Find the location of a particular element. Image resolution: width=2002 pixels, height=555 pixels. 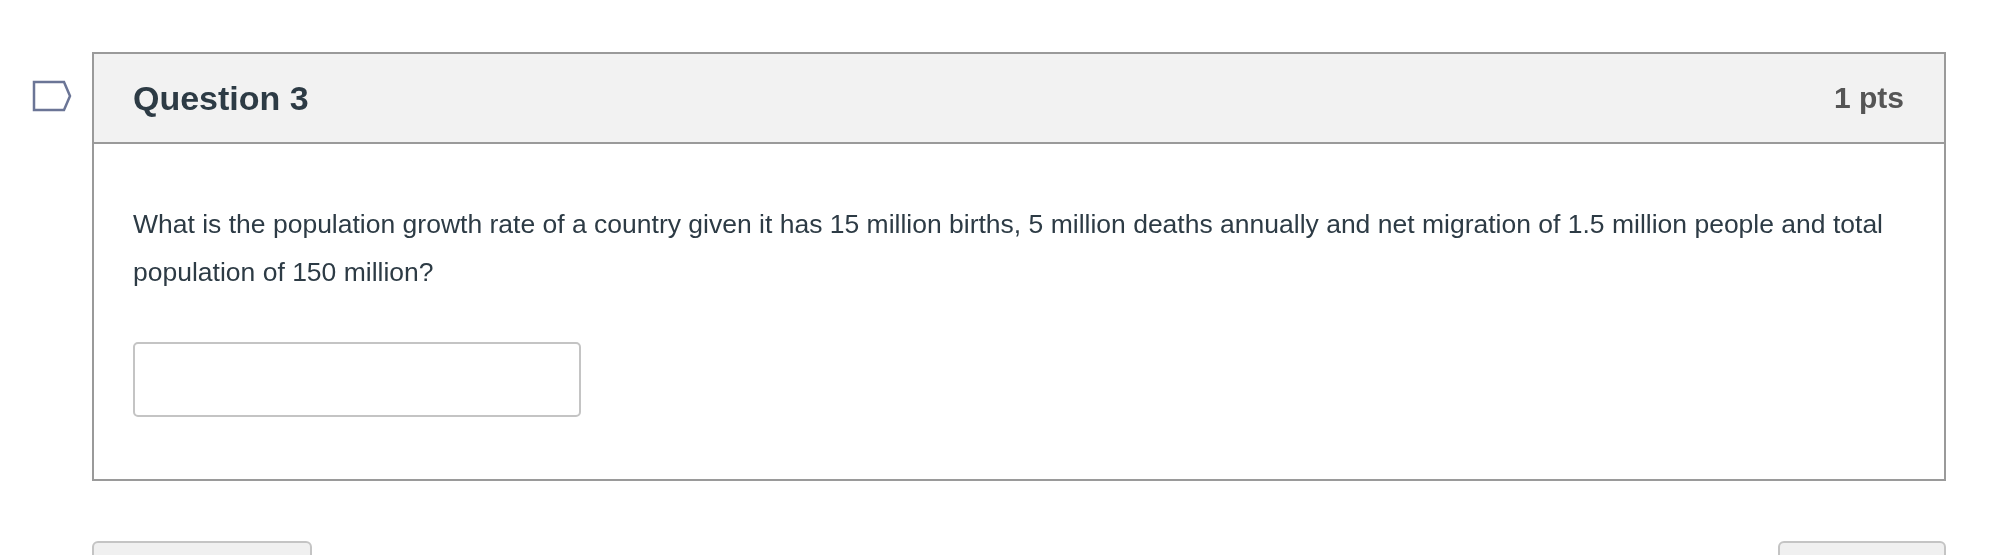

bookmark-icon is located at coordinates (52, 96).